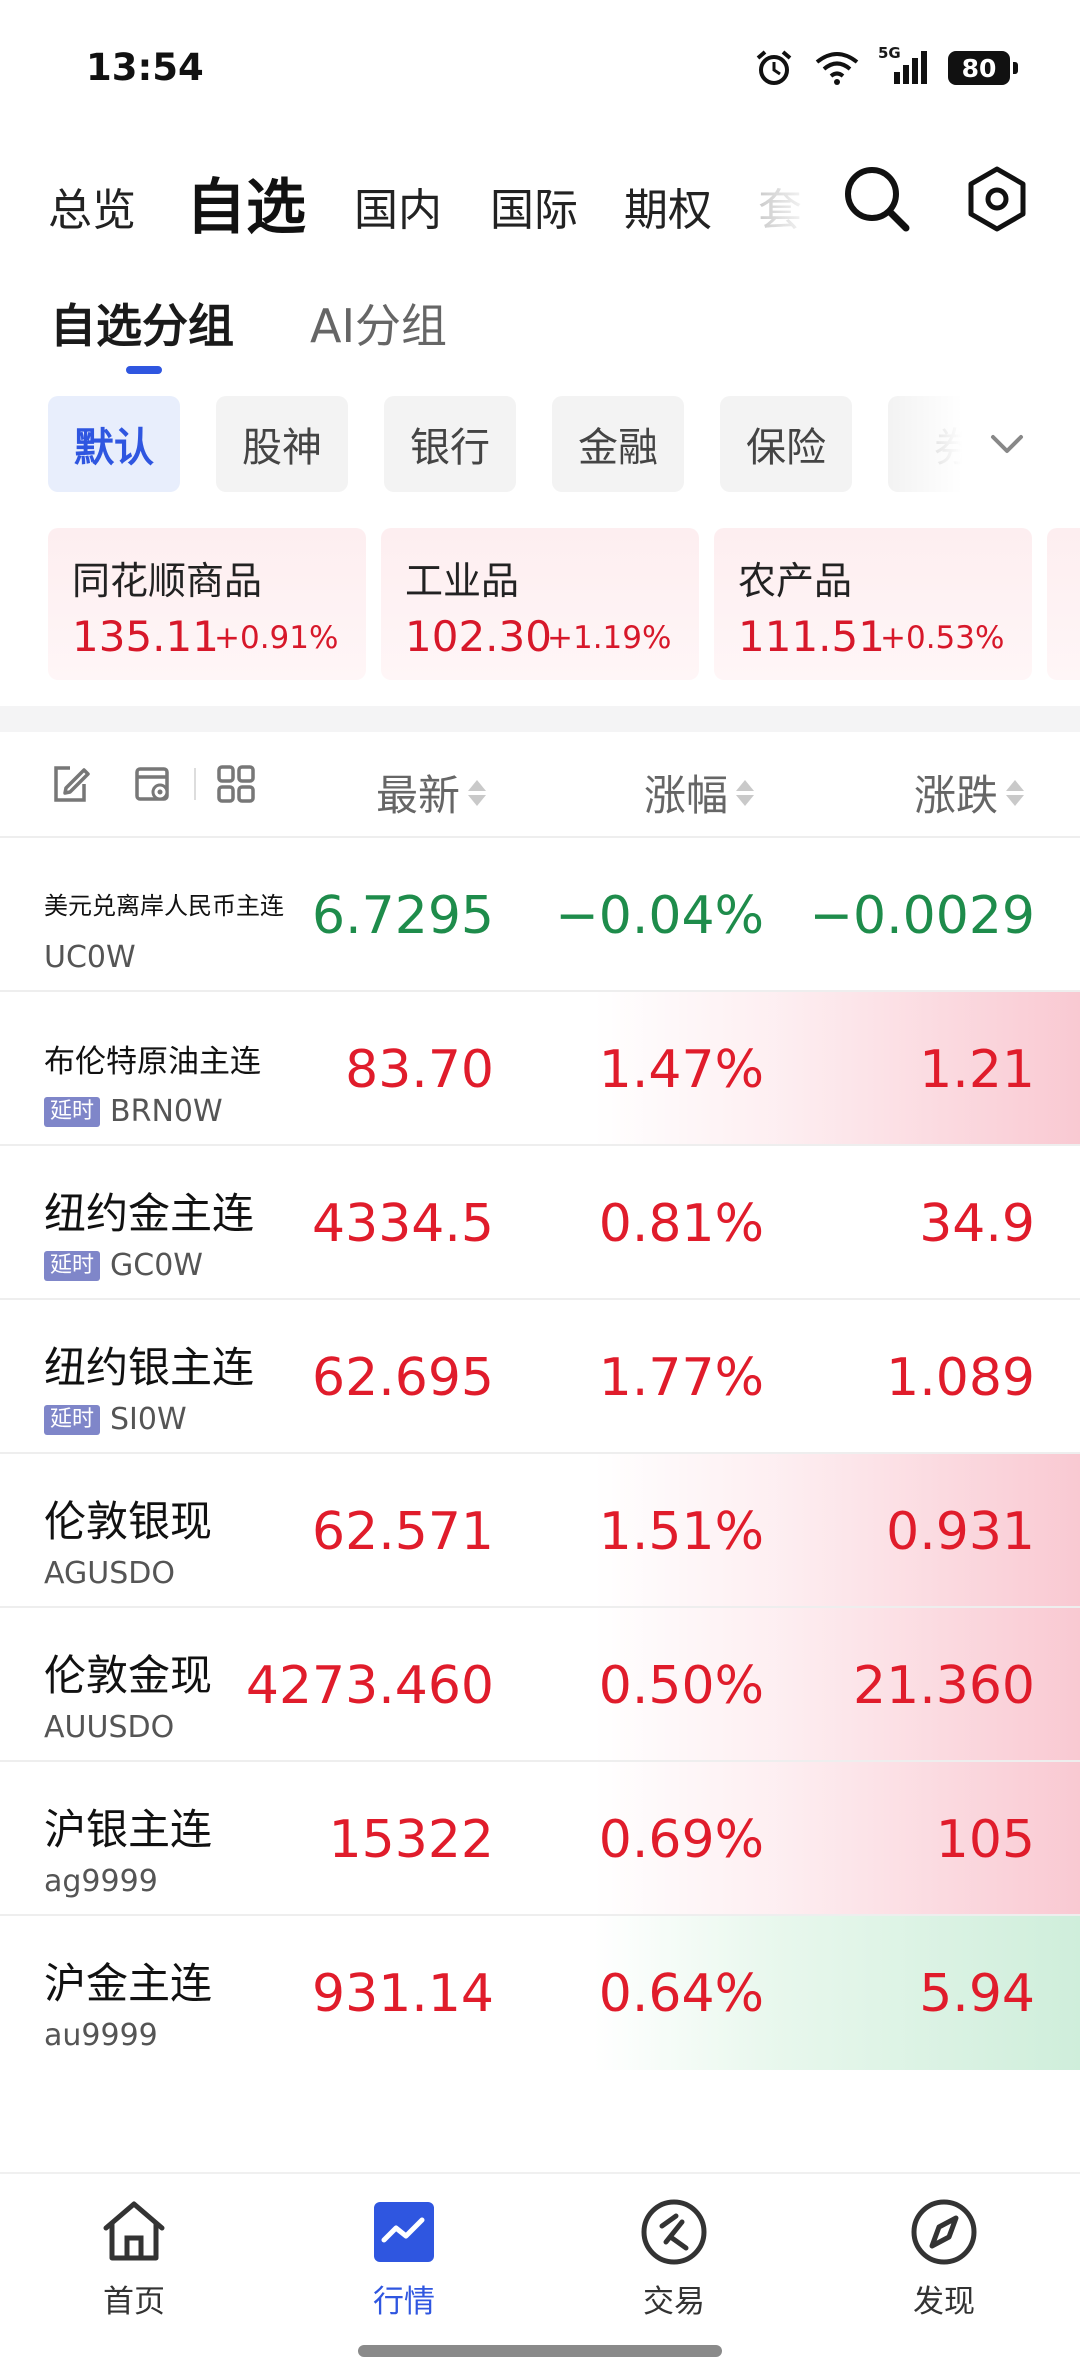 This screenshot has width=1080, height=2373. Describe the element at coordinates (985, 1840) in the screenshot. I see `price-change: 105` at that location.